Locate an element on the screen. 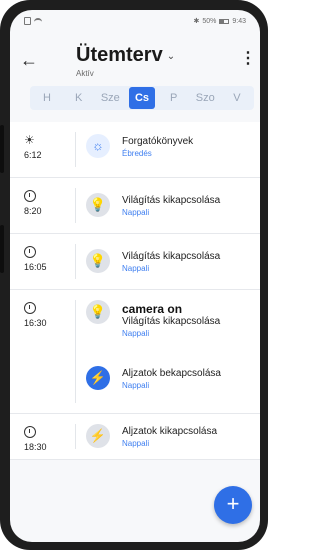 This screenshot has height=550, width=320. add-button: + is located at coordinates (233, 505).